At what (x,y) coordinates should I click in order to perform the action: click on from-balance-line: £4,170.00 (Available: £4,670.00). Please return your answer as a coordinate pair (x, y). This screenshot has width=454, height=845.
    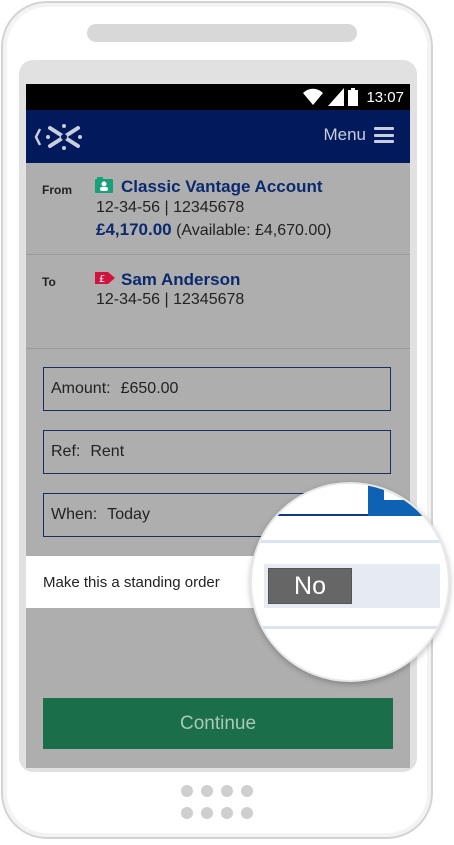
    Looking at the image, I should click on (213, 230).